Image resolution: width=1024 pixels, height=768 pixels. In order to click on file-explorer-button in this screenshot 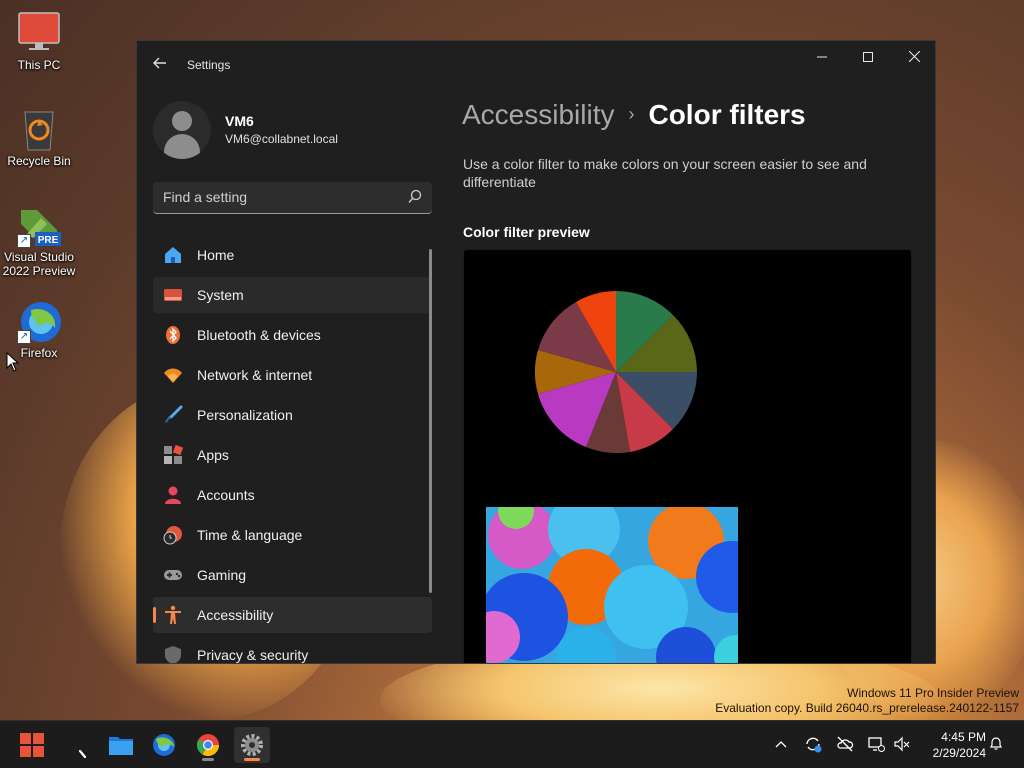, I will do `click(121, 745)`.